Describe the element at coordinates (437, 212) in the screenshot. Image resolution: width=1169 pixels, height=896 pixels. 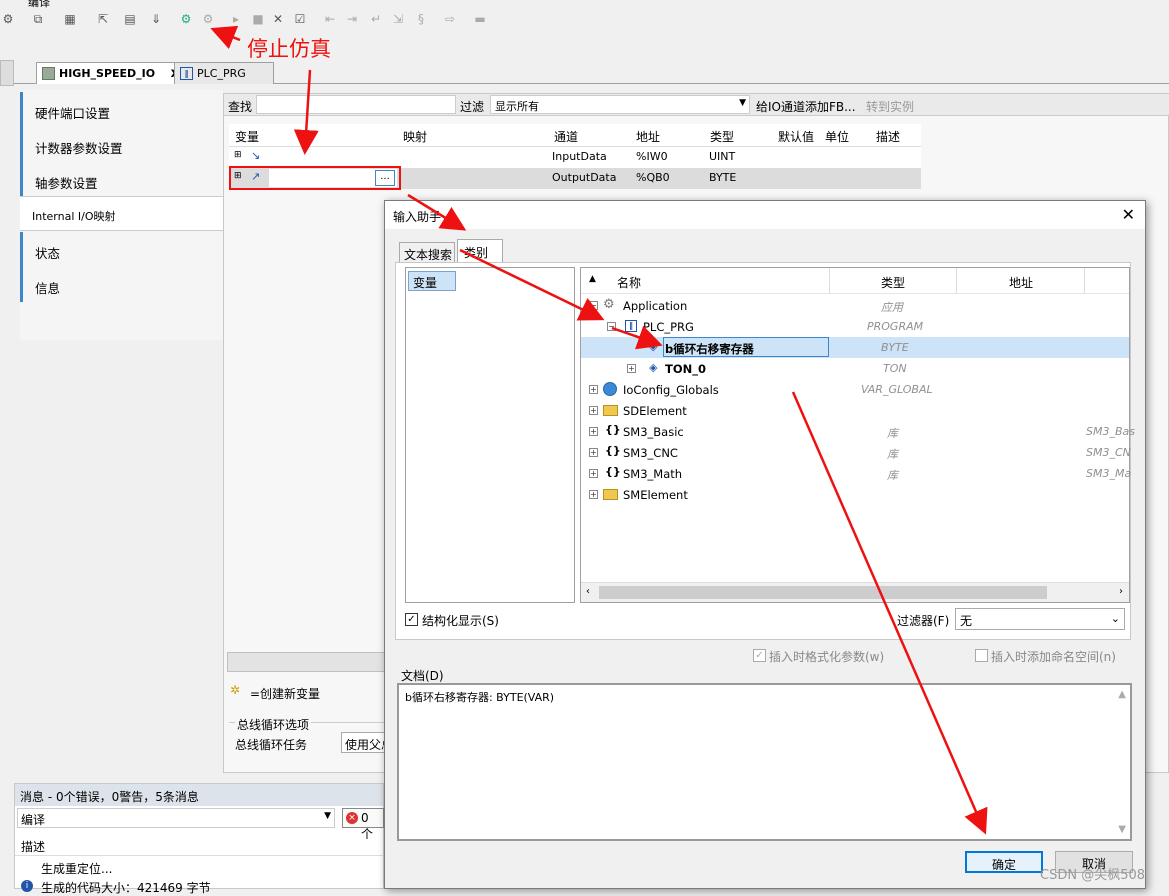
I see `arrow-dialog` at that location.